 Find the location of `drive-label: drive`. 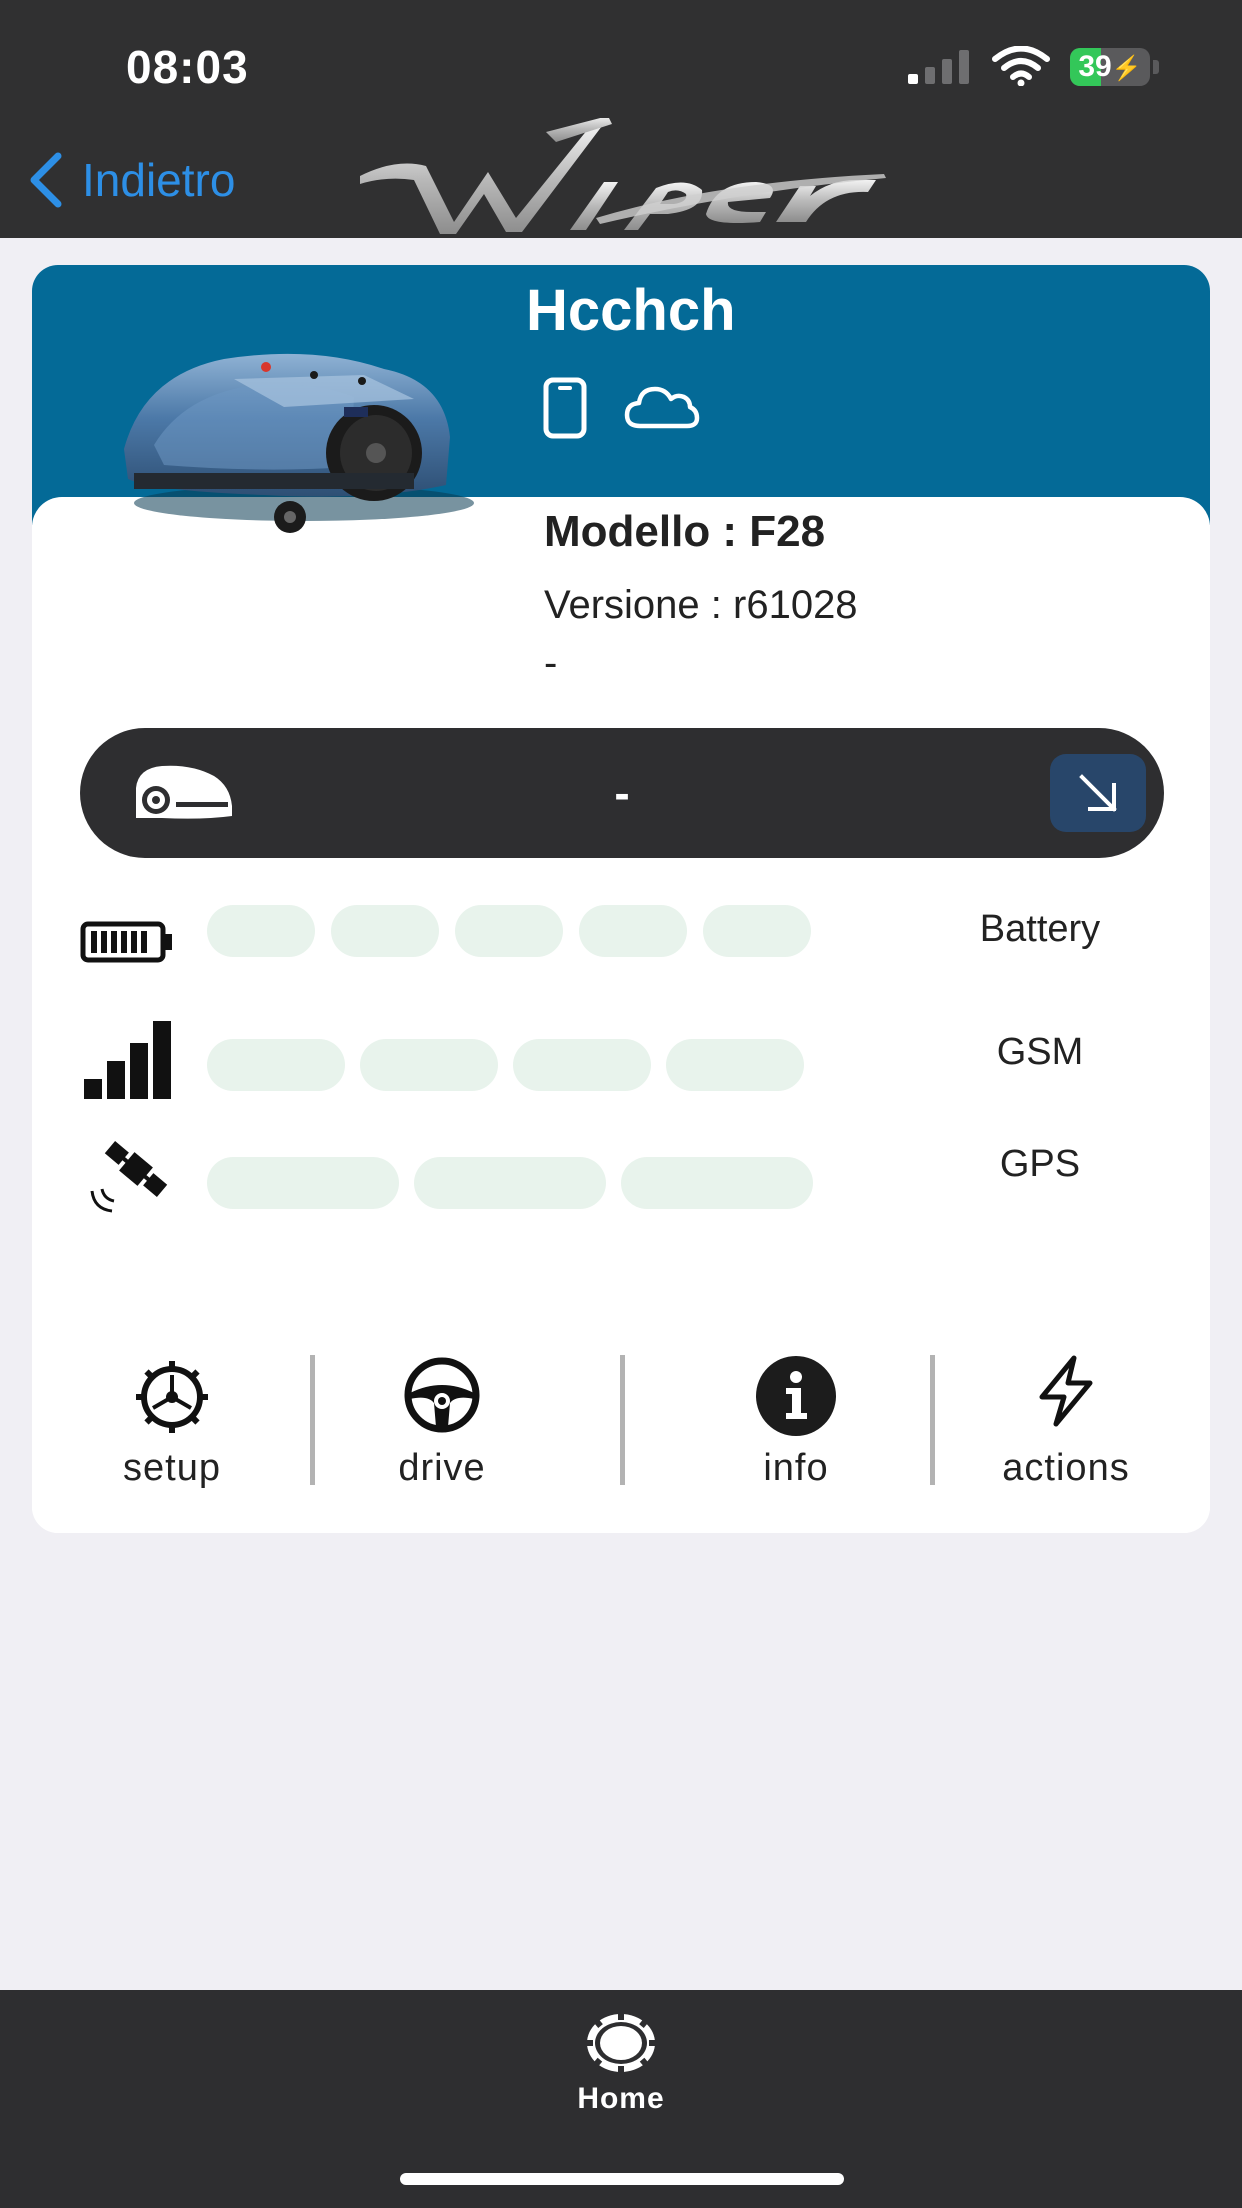

drive-label: drive is located at coordinates (442, 1468).